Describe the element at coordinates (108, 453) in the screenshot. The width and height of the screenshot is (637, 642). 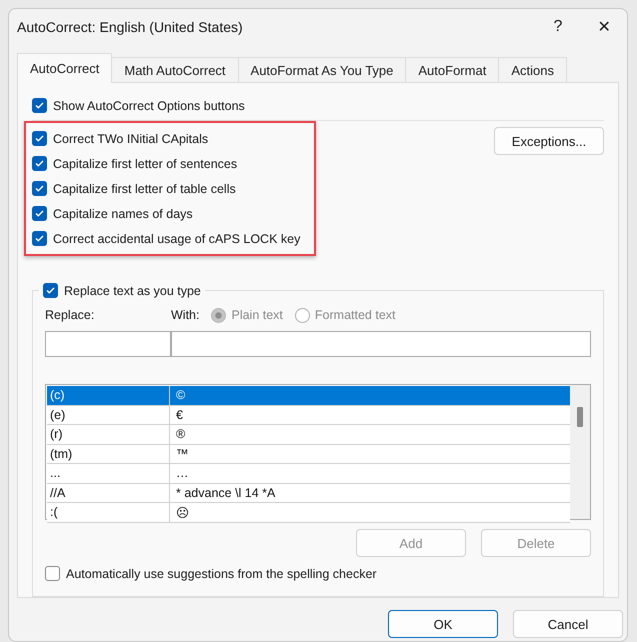
I see `table-cell: (tm)` at that location.